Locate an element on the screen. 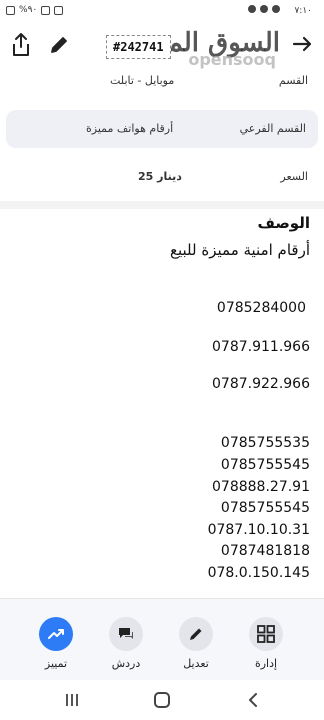 The width and height of the screenshot is (324, 720). description-line: 0785755535 is located at coordinates (265, 443).